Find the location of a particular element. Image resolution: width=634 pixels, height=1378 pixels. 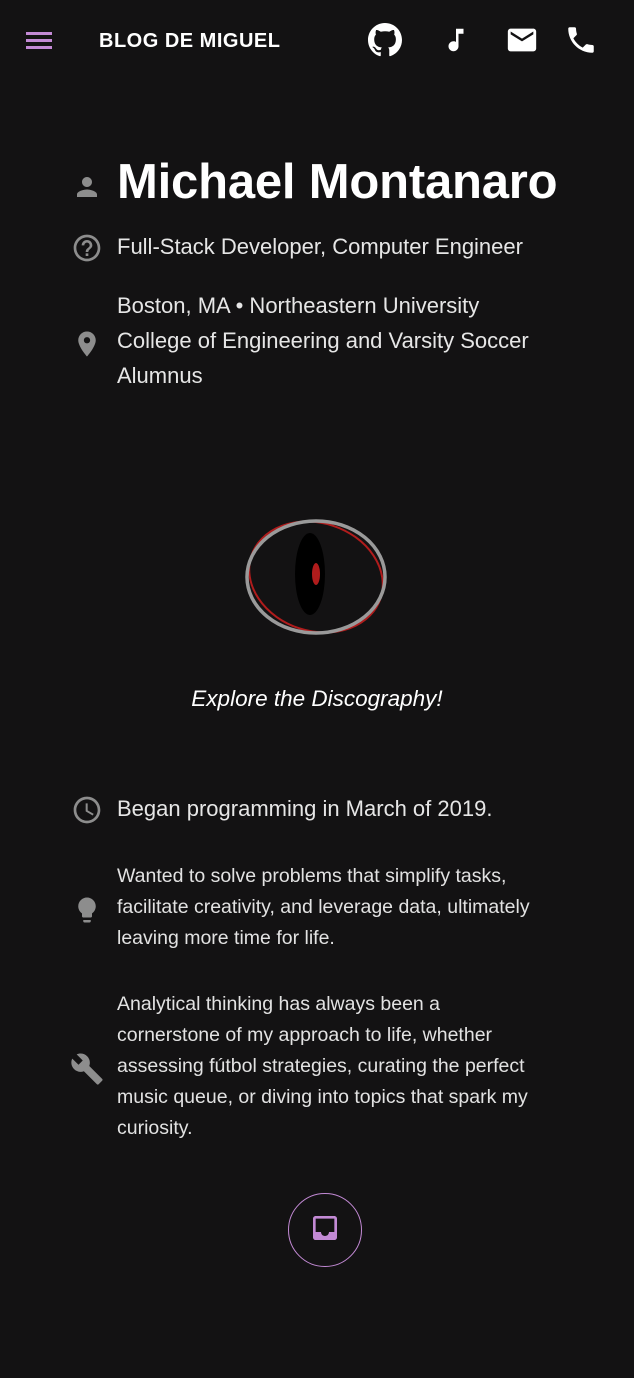

help-circle-icon is located at coordinates (87, 248).